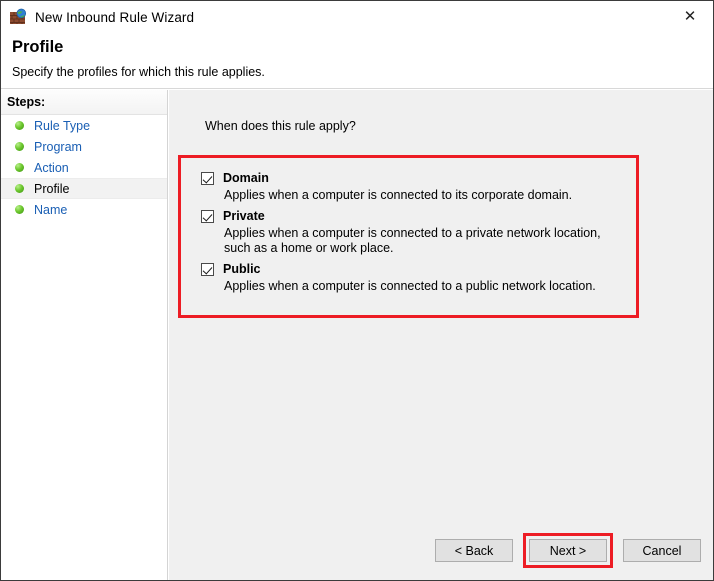 This screenshot has width=714, height=581. What do you see at coordinates (26, 102) in the screenshot?
I see `steps-header-label: Steps:` at bounding box center [26, 102].